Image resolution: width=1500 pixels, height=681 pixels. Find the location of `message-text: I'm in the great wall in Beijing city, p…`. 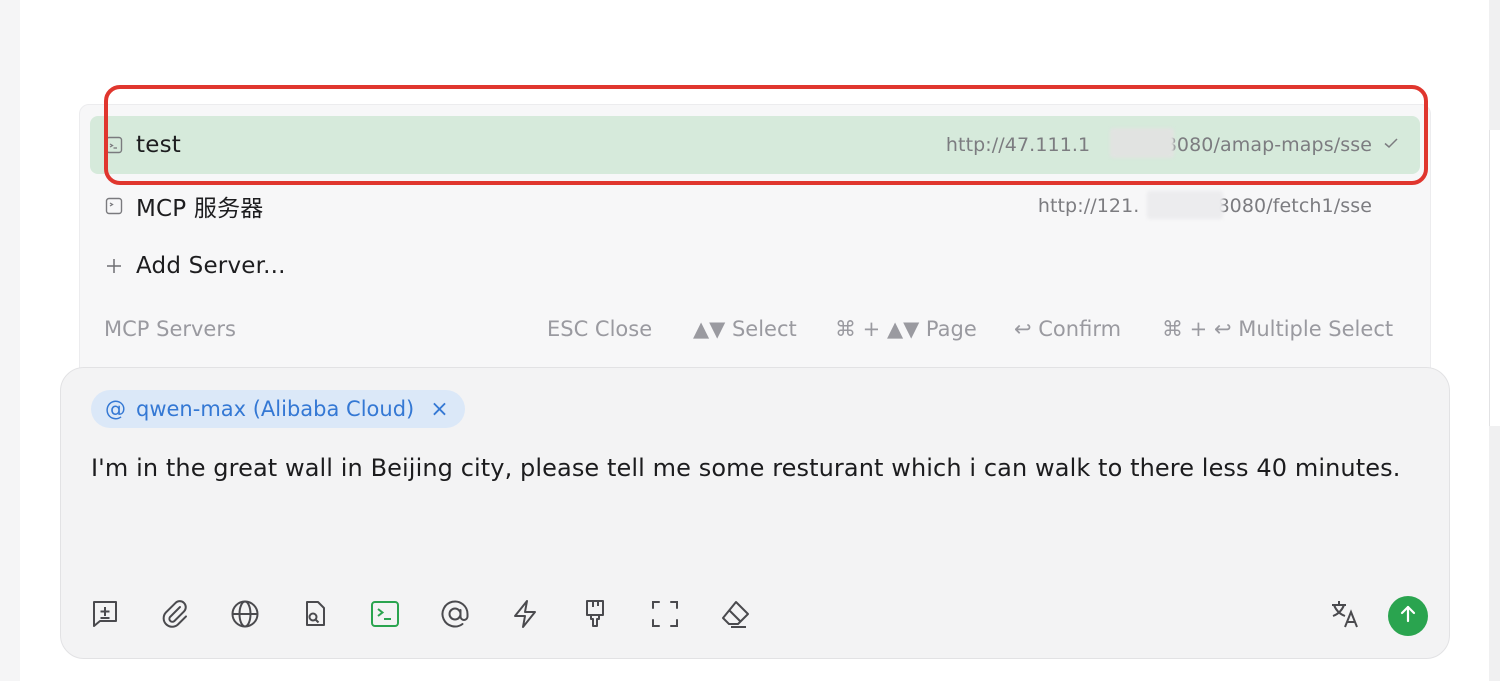

message-text: I'm in the great wall in Beijing city, p… is located at coordinates (745, 468).